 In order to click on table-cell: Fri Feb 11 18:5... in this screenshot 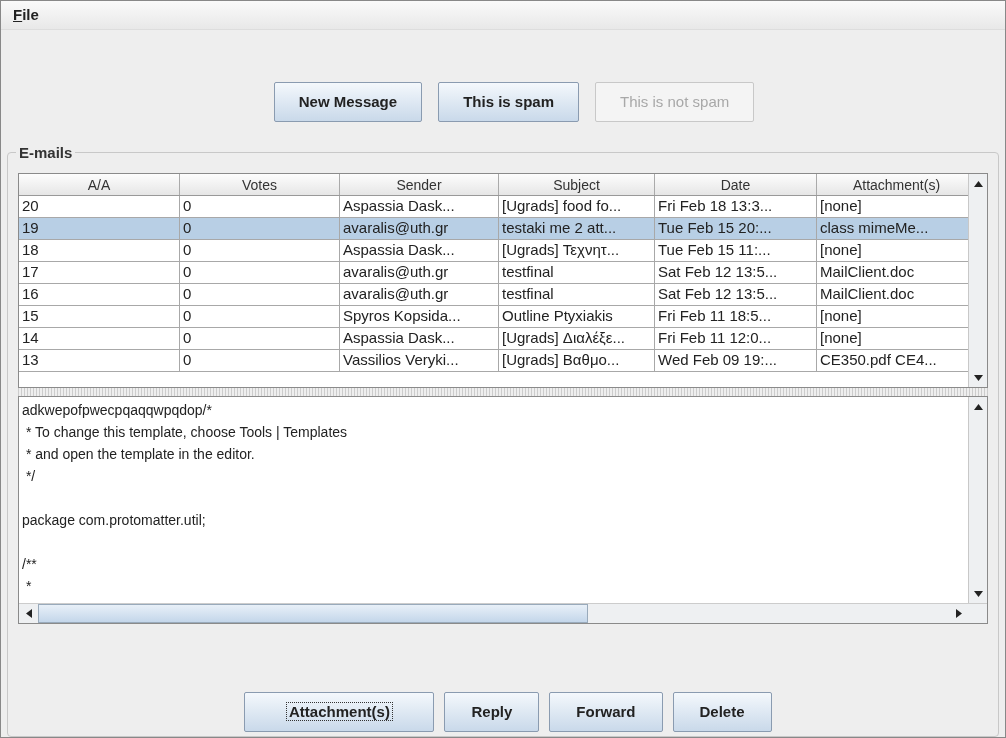, I will do `click(736, 316)`.